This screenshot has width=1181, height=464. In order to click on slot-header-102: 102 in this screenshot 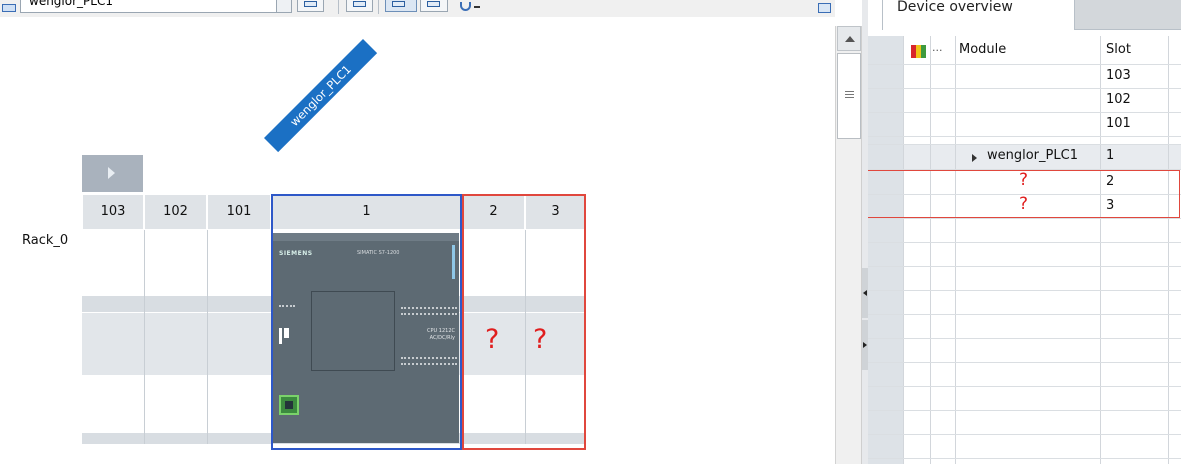, I will do `click(175, 212)`.